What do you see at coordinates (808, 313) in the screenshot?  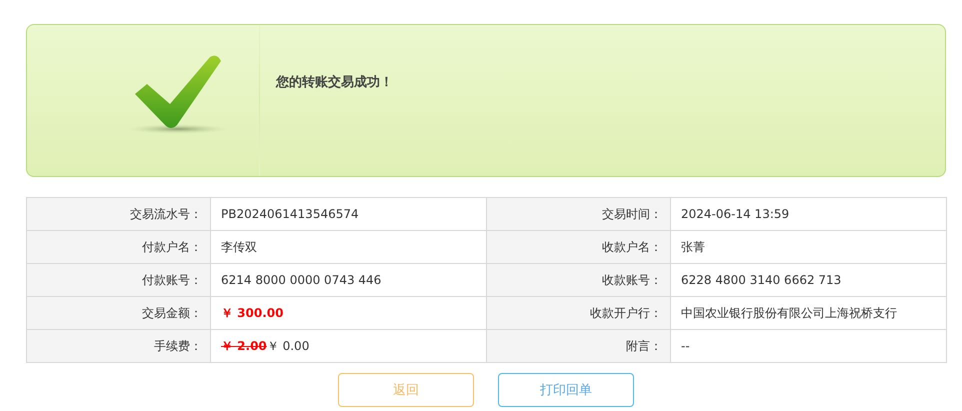 I see `field-value: 中国农业银行股份有限公司上海祝桥支行` at bounding box center [808, 313].